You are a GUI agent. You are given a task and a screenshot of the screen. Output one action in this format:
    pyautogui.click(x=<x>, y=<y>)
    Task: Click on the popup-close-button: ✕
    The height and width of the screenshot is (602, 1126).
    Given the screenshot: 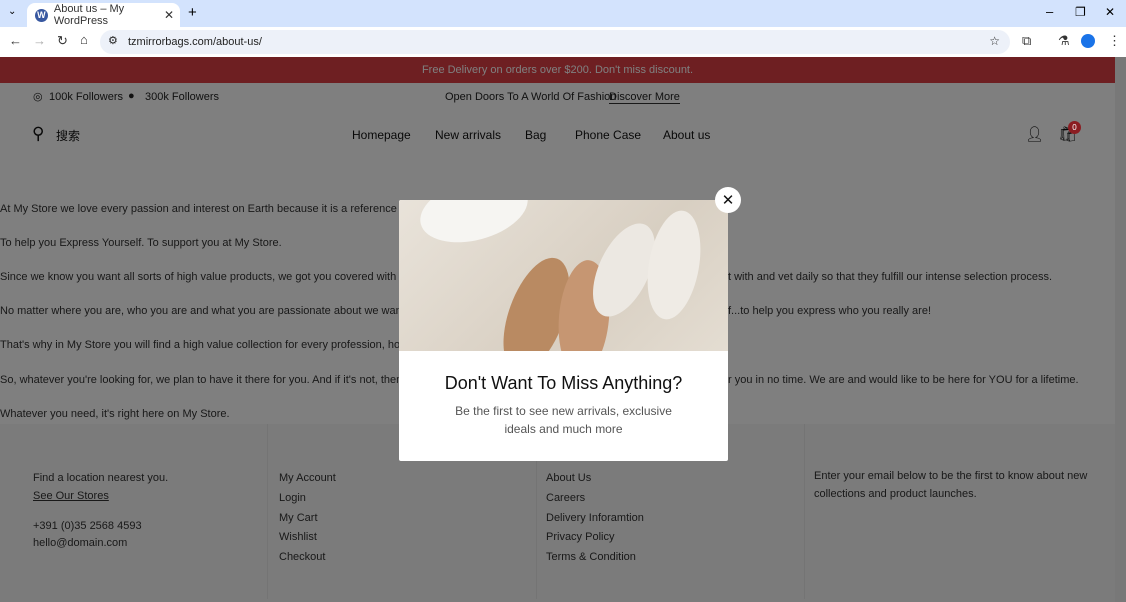 What is the action you would take?
    pyautogui.click(x=728, y=200)
    